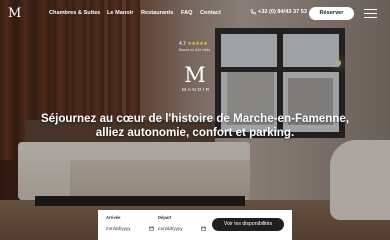 The height and width of the screenshot is (240, 390). Describe the element at coordinates (196, 90) in the screenshot. I see `brand-wordmark: MANOIR` at that location.